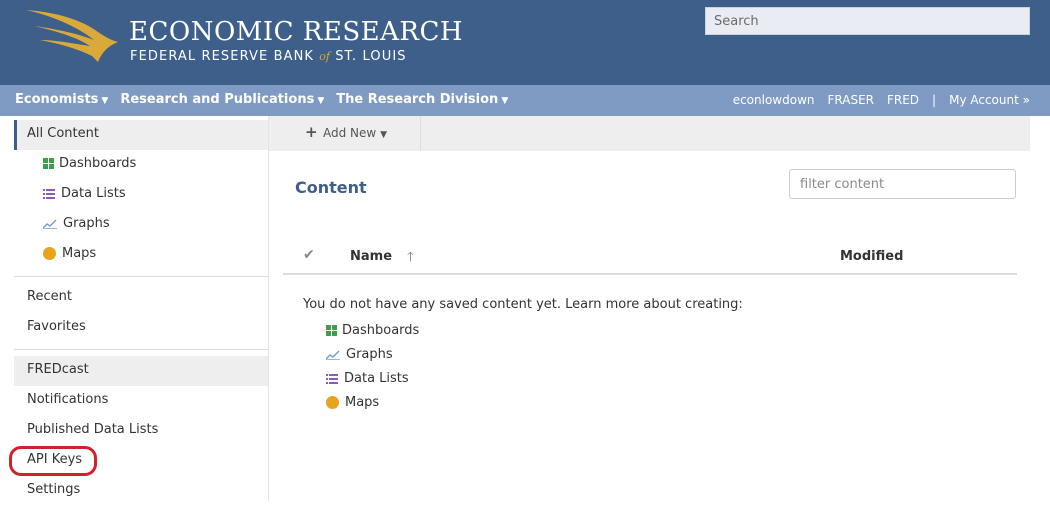 The image size is (1050, 506). What do you see at coordinates (331, 187) in the screenshot?
I see `page-title: Content` at bounding box center [331, 187].